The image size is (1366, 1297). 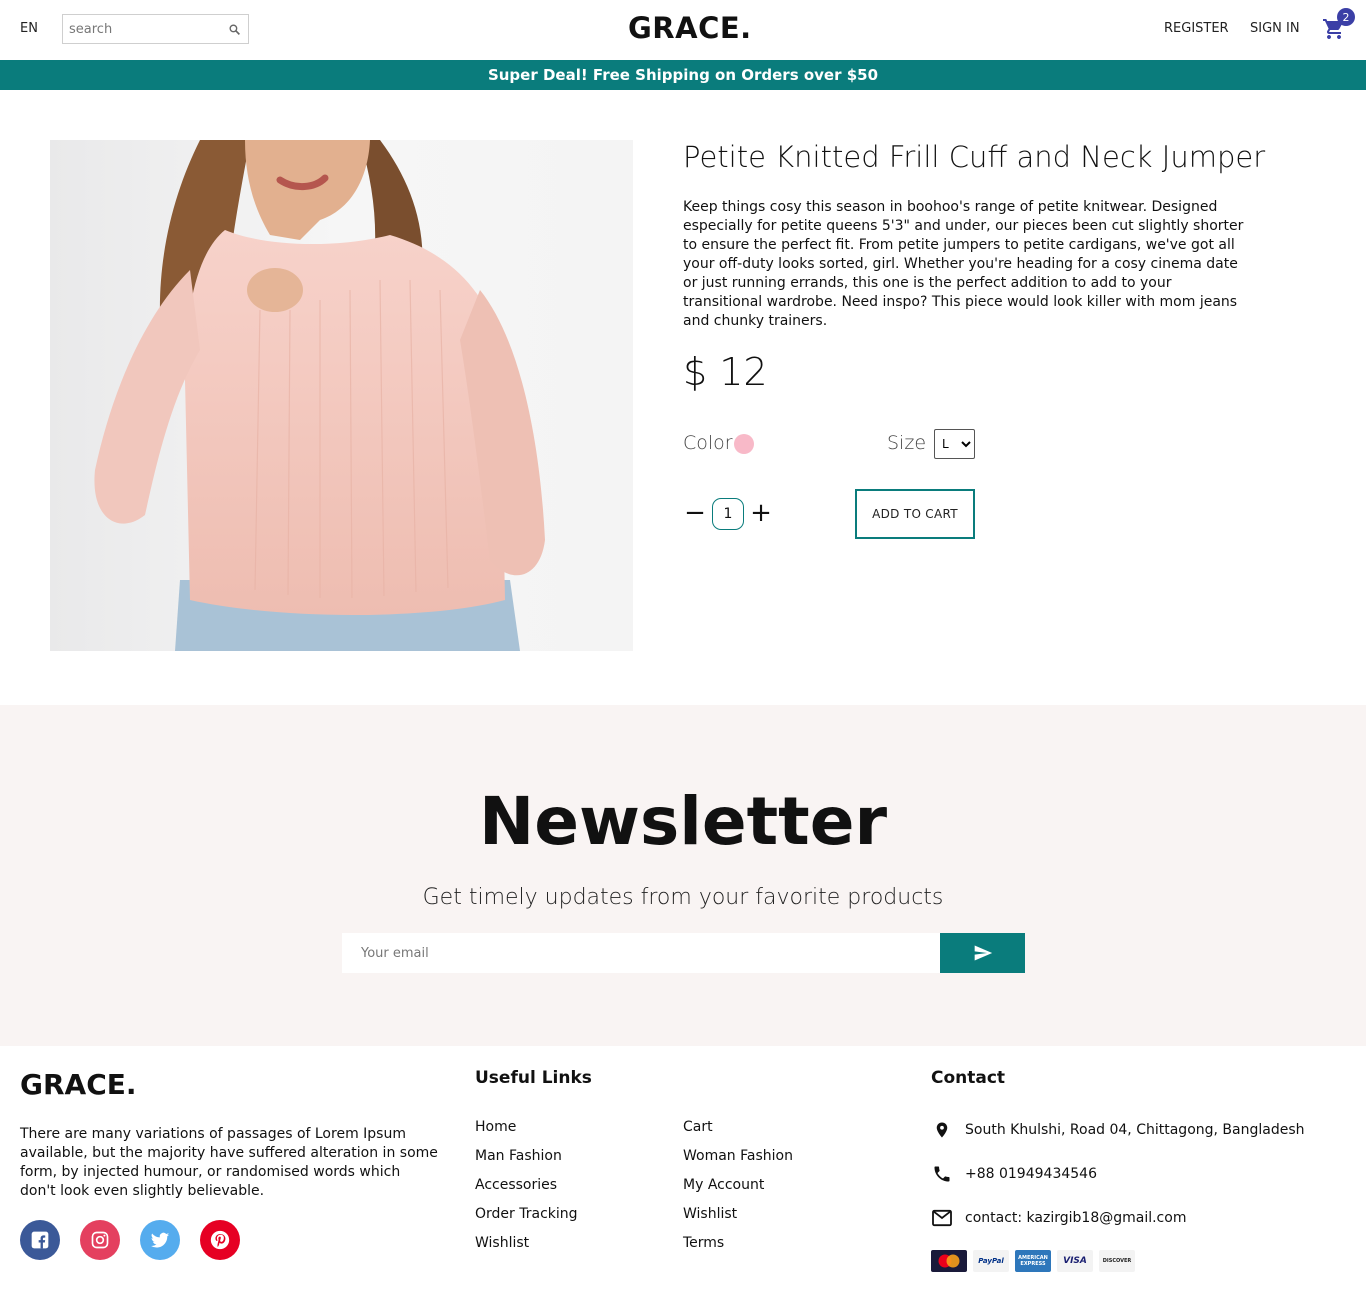 I want to click on quantity-value: 1, so click(x=728, y=514).